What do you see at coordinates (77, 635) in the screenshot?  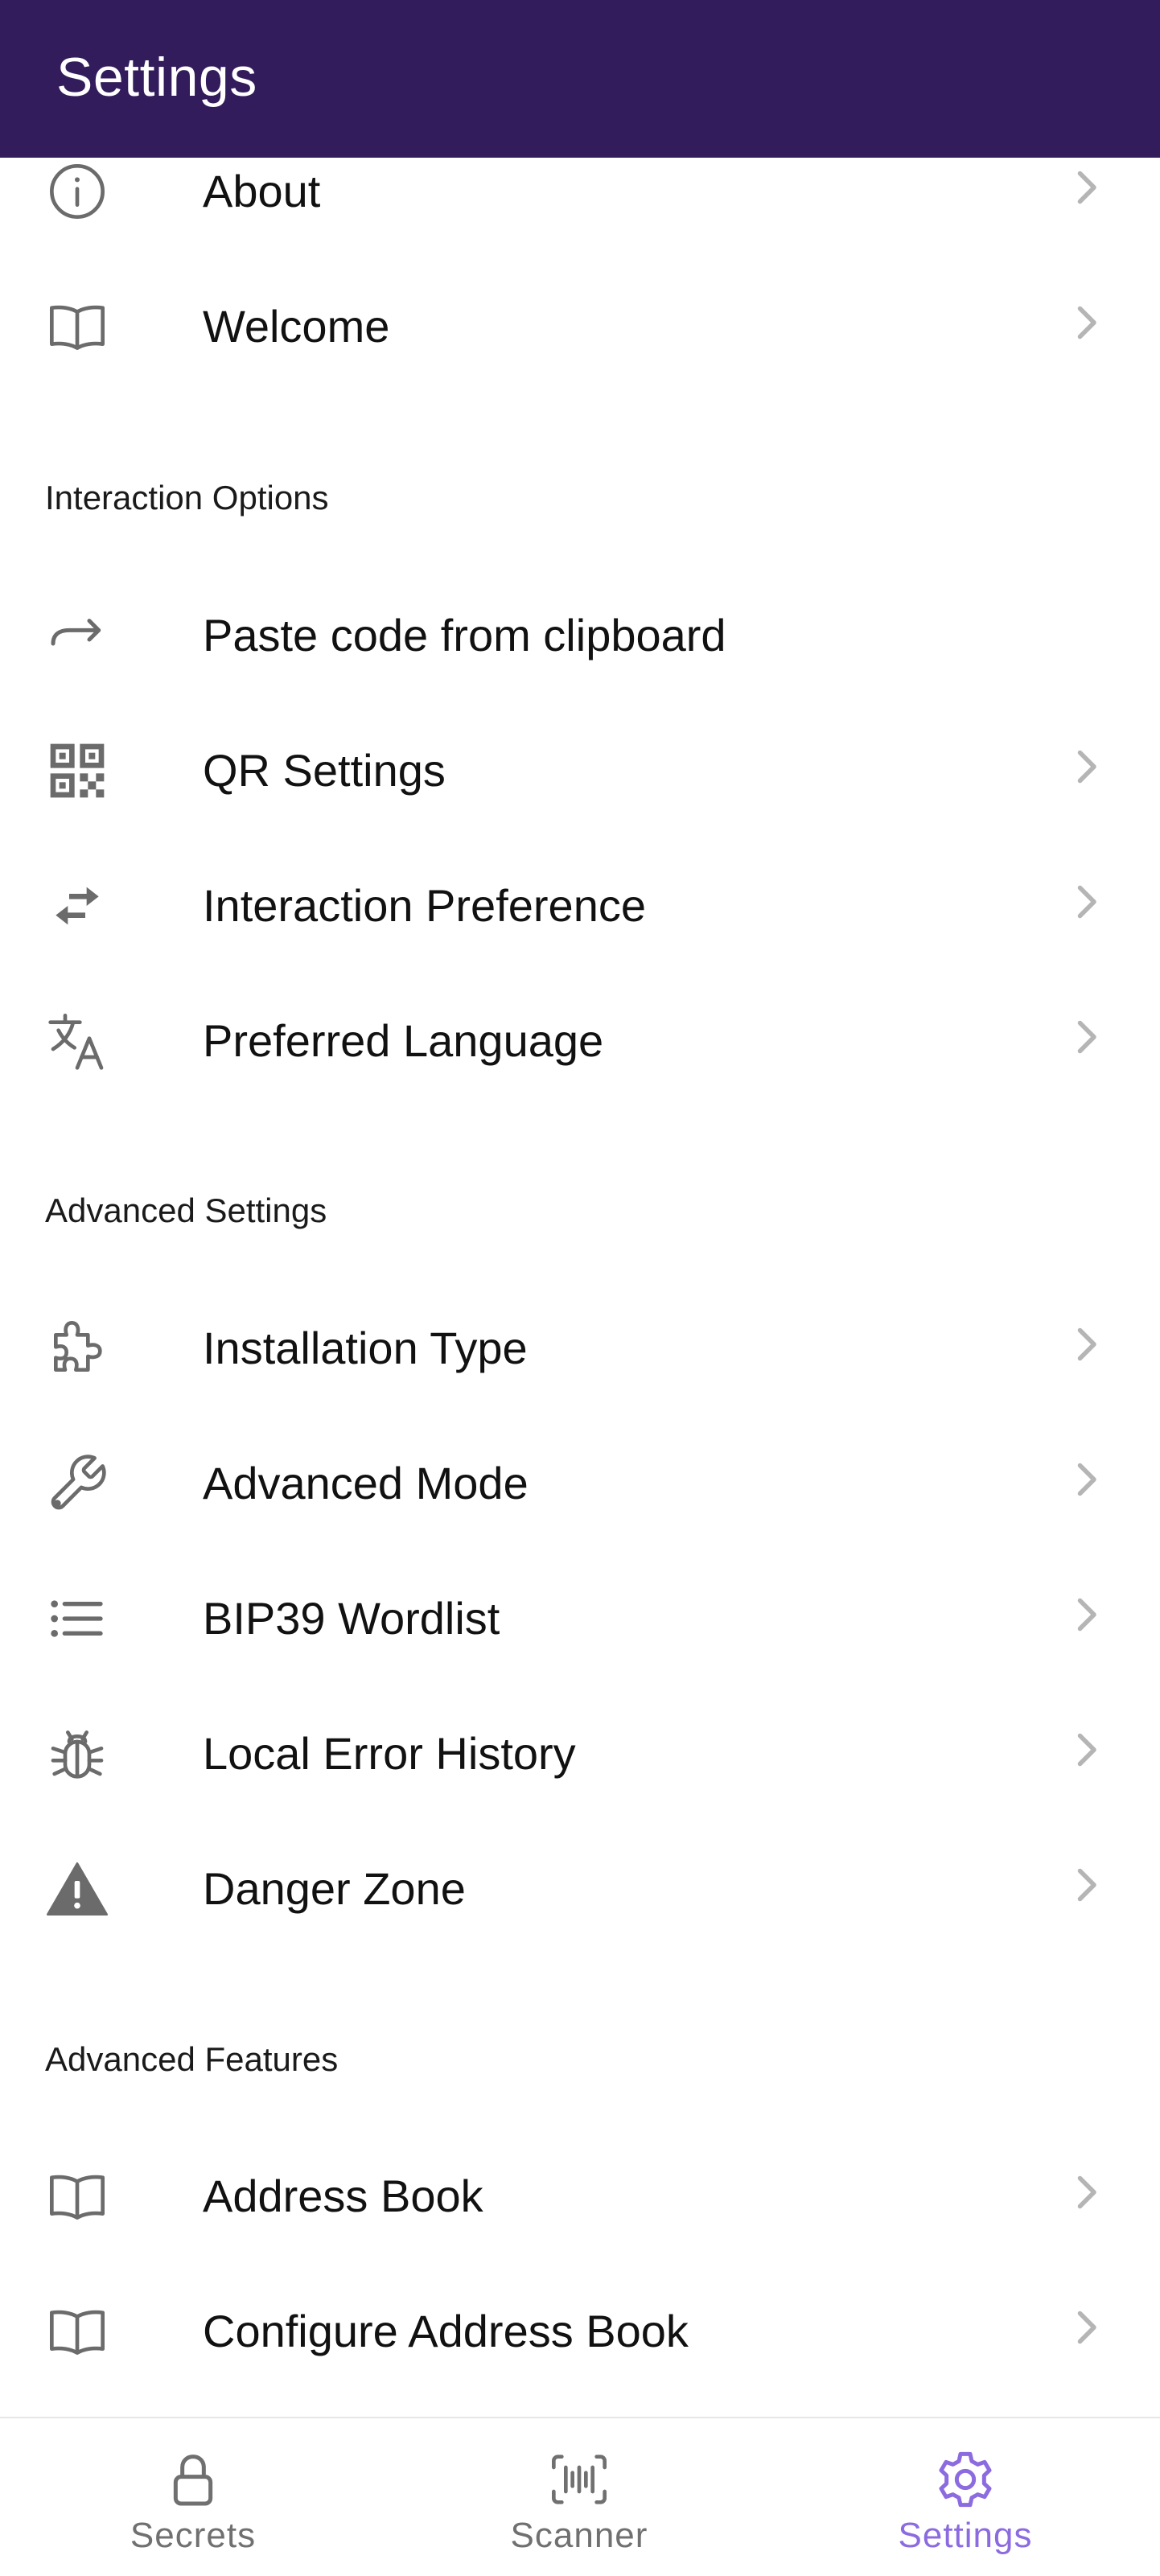 I see `forward-arrow-icon` at bounding box center [77, 635].